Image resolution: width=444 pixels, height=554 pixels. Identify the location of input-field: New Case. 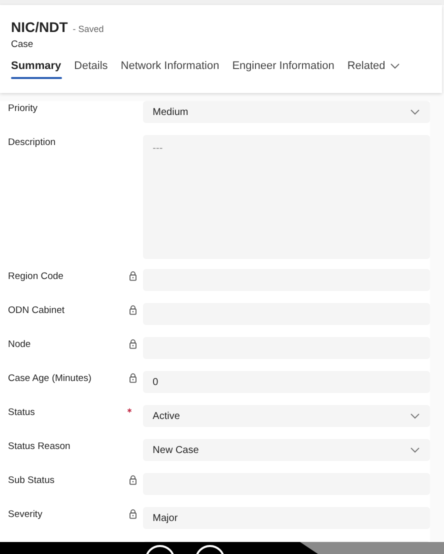
(286, 450).